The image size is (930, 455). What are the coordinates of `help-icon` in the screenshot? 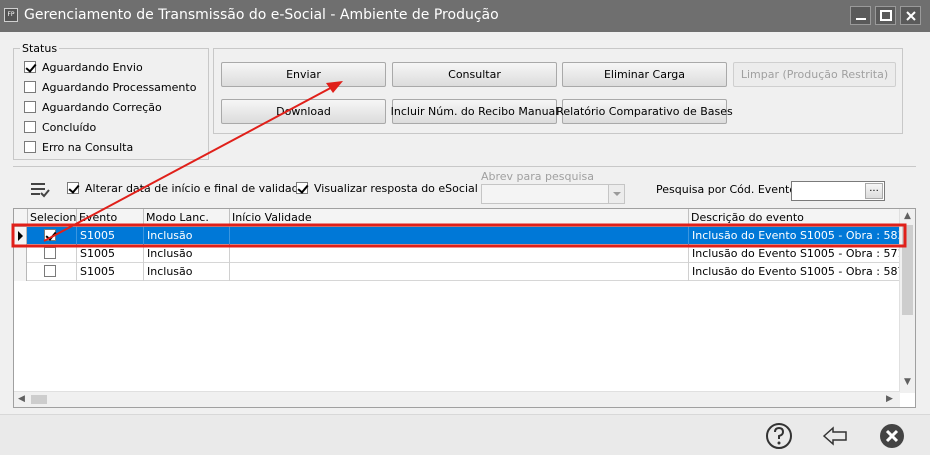 It's located at (779, 436).